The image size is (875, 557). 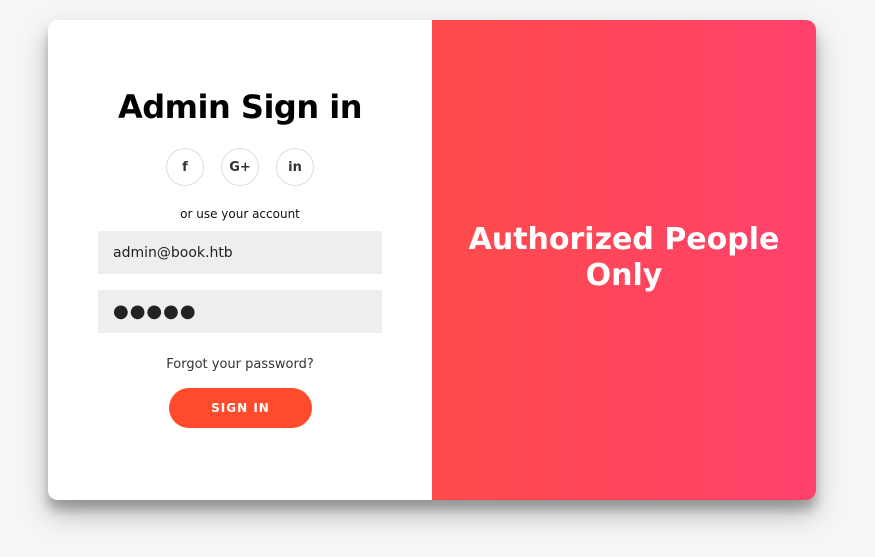 What do you see at coordinates (240, 311) in the screenshot?
I see `password-field` at bounding box center [240, 311].